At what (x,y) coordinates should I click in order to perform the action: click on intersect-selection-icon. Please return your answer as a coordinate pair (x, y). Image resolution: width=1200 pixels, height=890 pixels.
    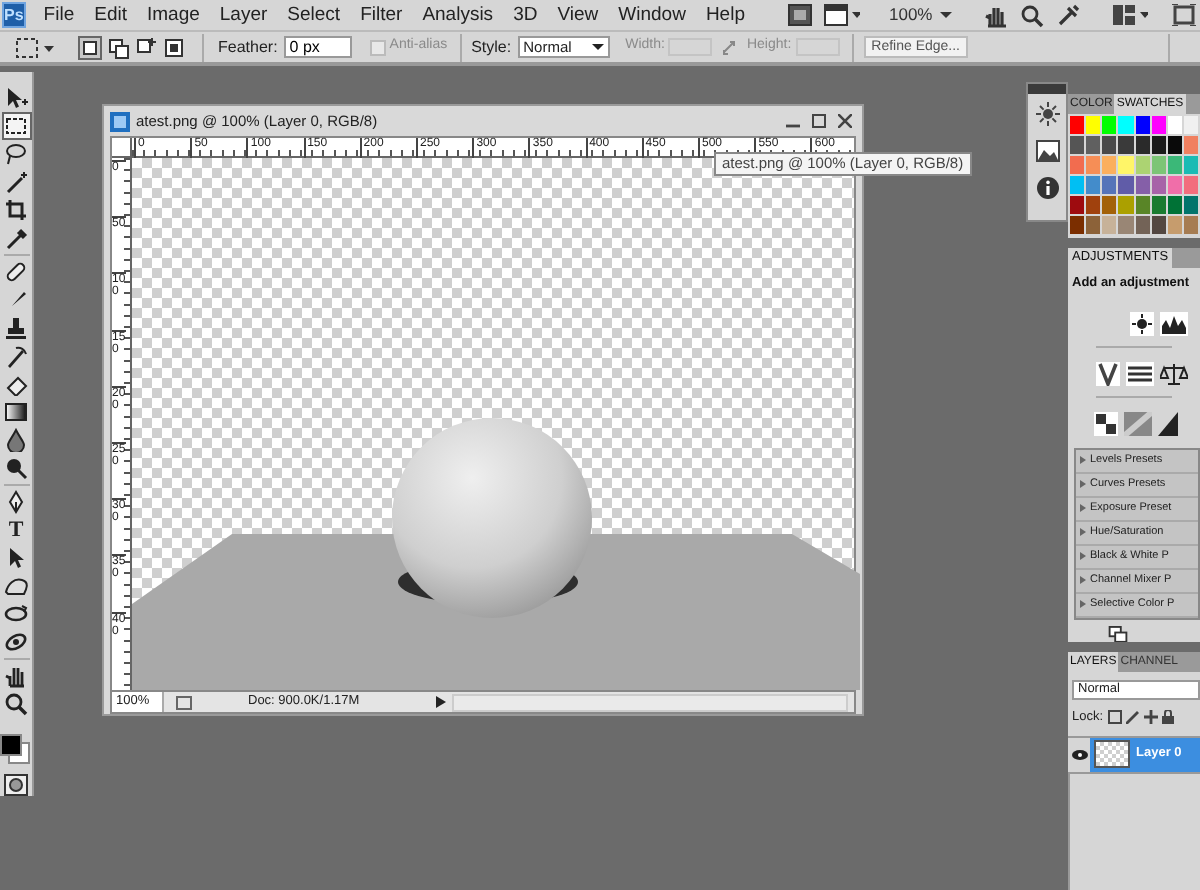
    Looking at the image, I should click on (174, 47).